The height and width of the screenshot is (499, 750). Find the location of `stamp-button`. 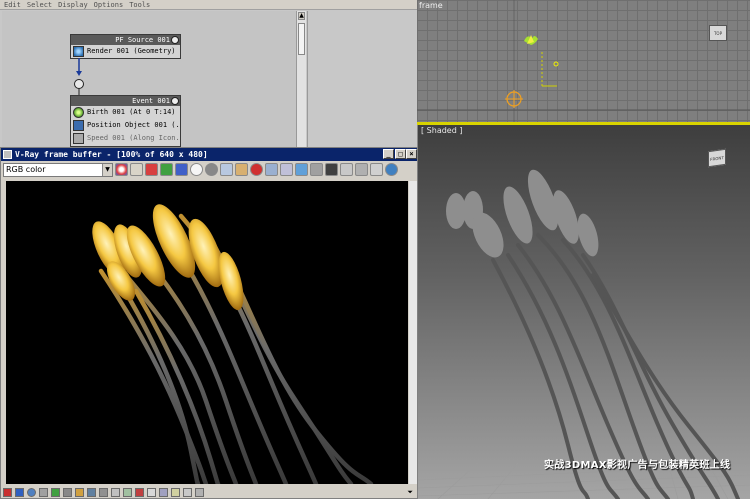

stamp-button is located at coordinates (361, 169).